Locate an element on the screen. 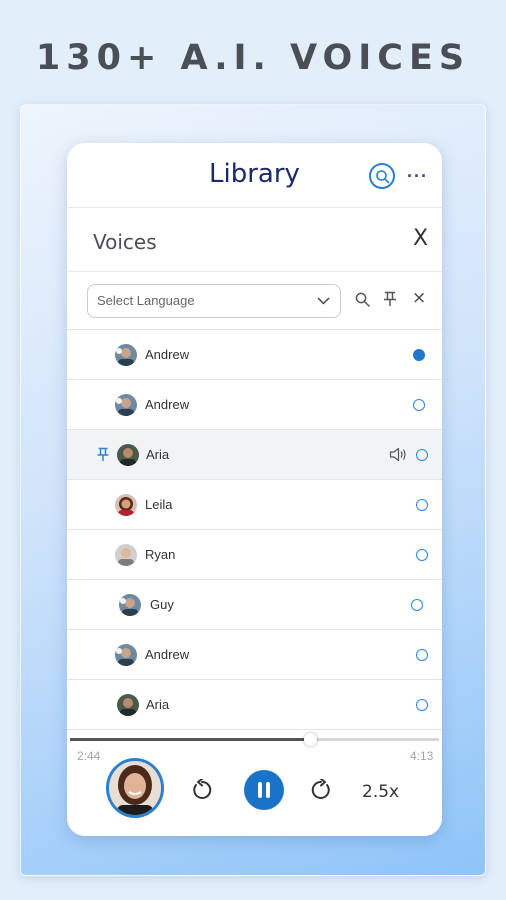 Image resolution: width=506 pixels, height=900 pixels. narrator-avatar is located at coordinates (135, 788).